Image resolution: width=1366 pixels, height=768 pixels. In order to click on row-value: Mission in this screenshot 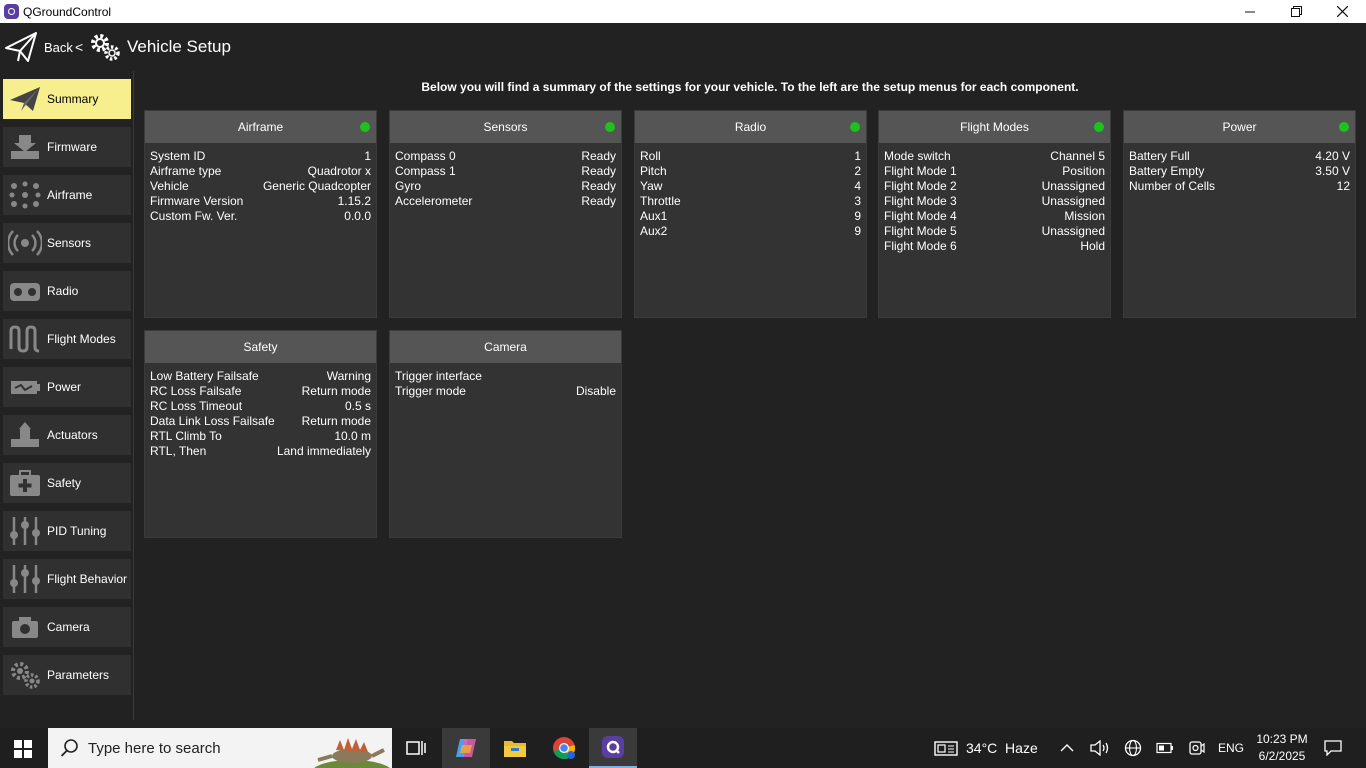, I will do `click(1084, 216)`.